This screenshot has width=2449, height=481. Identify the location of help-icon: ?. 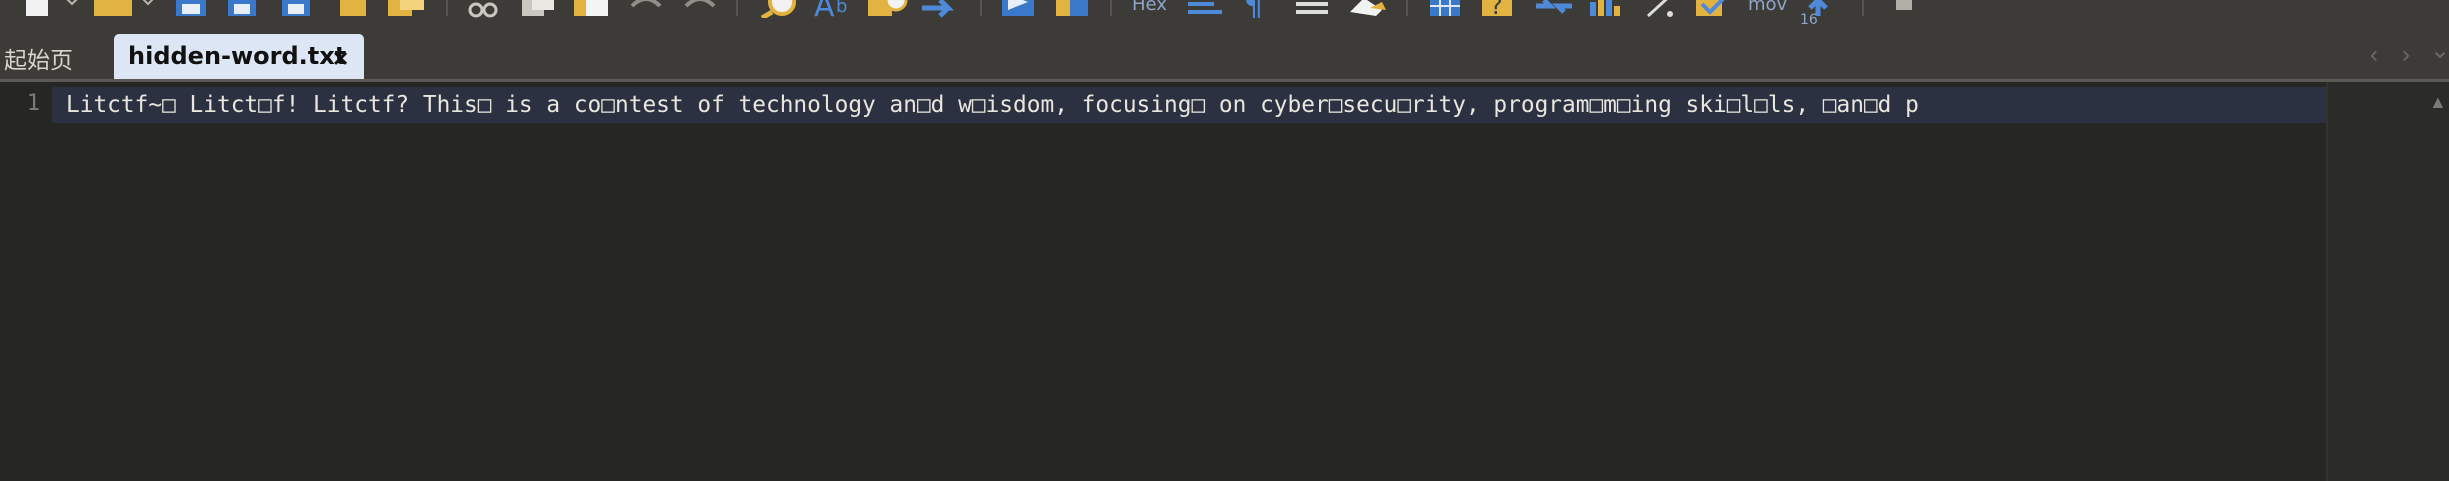
(1500, 9).